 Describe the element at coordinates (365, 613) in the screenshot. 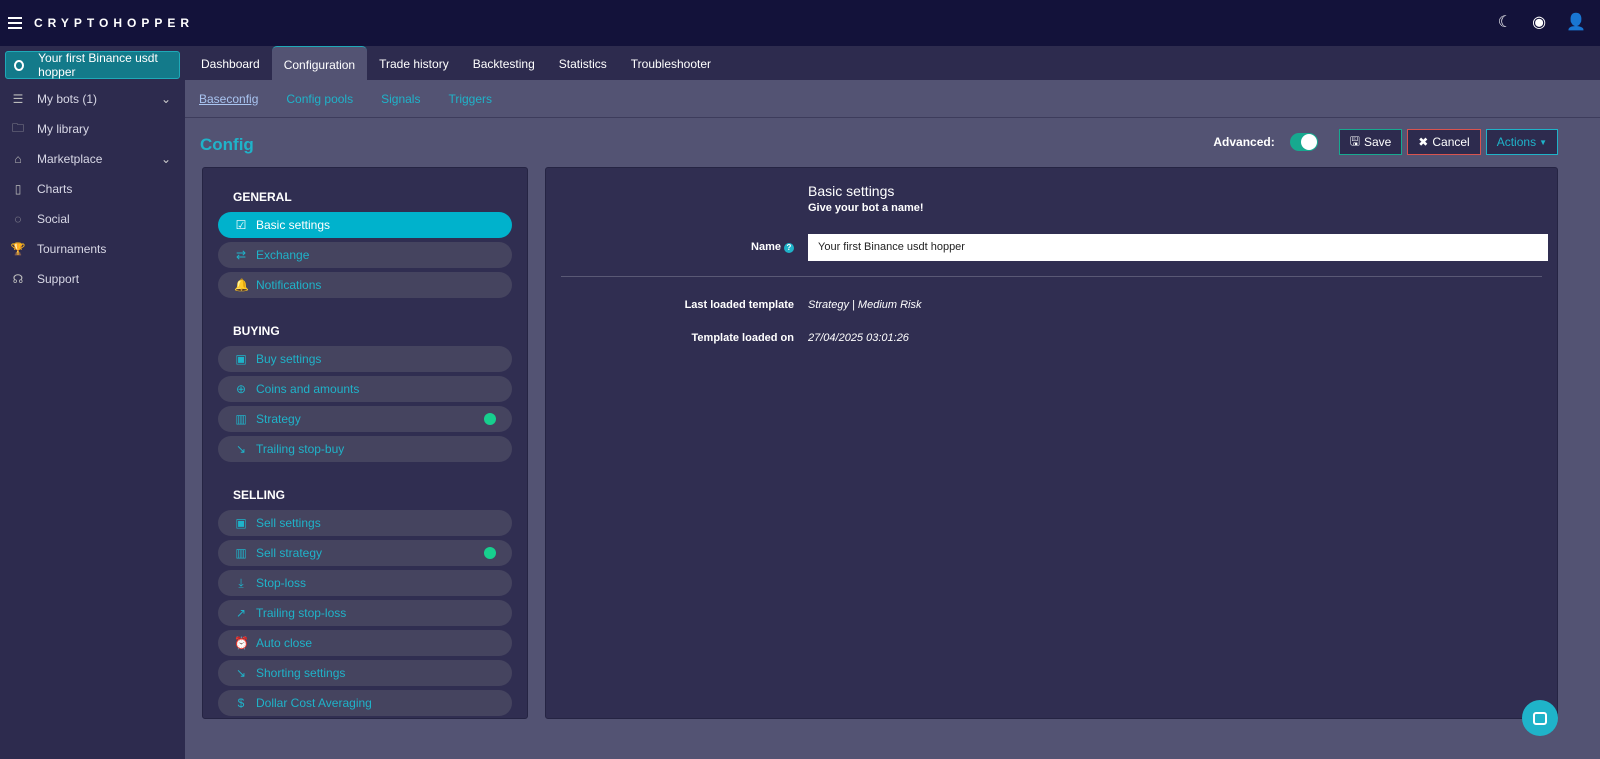

I see `menu-item: ↗ Trailing stop-loss` at that location.